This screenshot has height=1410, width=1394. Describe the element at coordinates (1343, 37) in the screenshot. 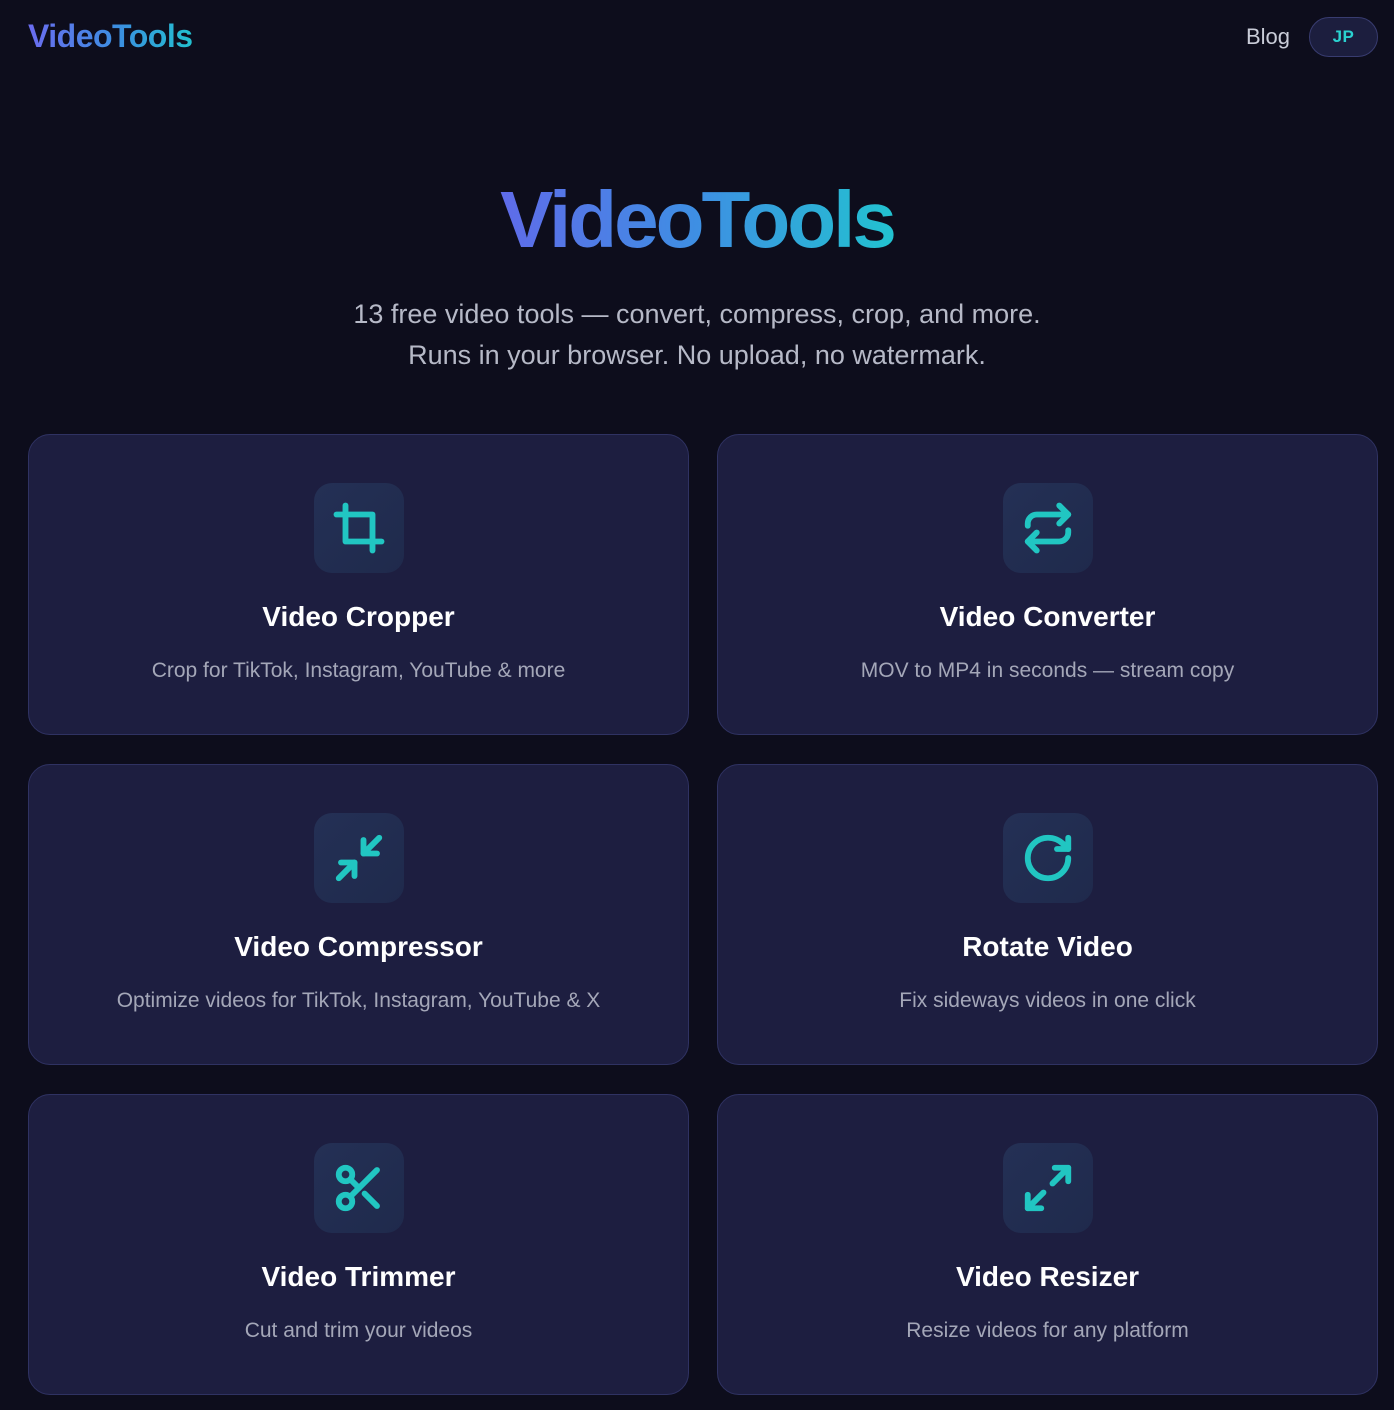

I see `language-toggle-button: JP` at that location.